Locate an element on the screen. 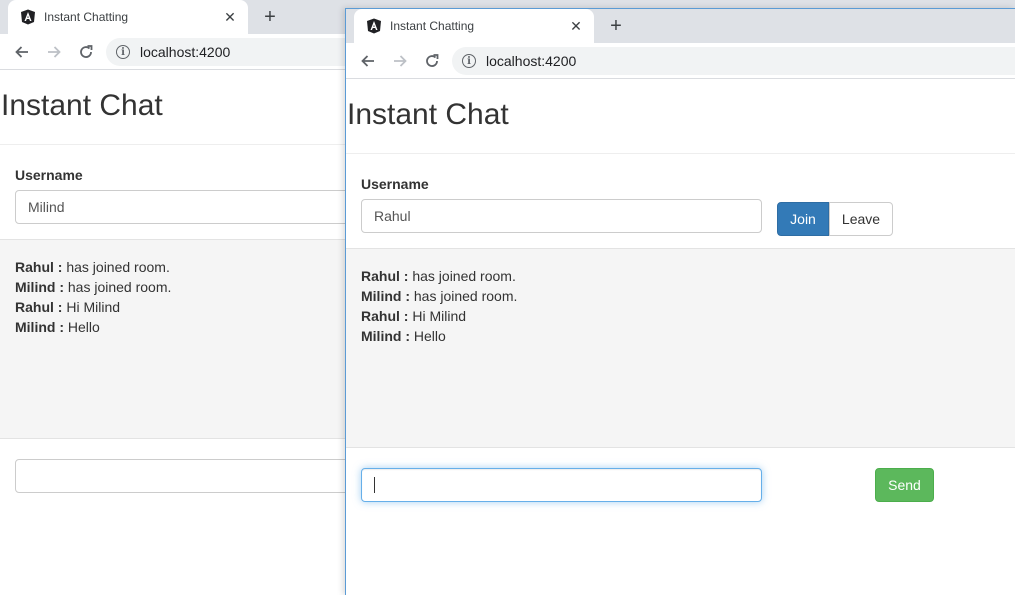 This screenshot has width=1015, height=595. message-item: Rahul : has joined room. is located at coordinates (438, 276).